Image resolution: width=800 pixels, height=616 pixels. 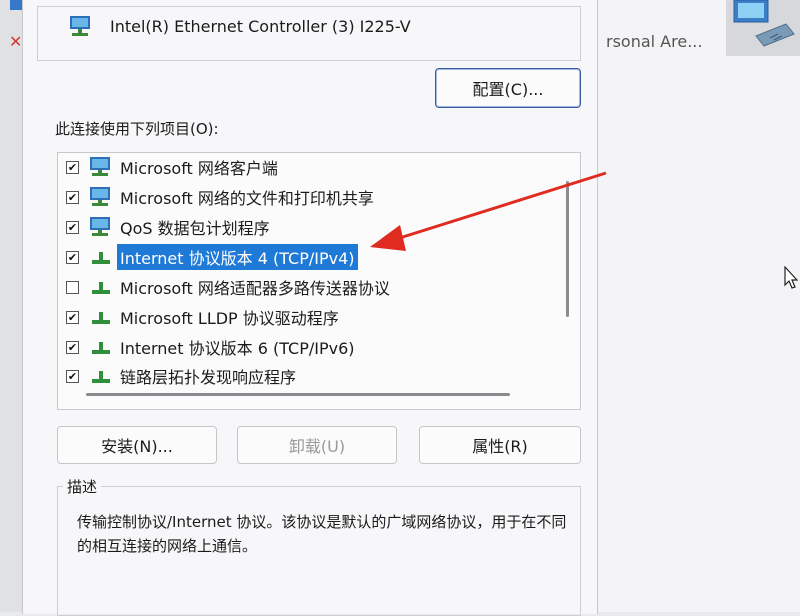 I want to click on list-item-label: Internet 协议版本 4 (TCP/IPv4), so click(x=237, y=257).